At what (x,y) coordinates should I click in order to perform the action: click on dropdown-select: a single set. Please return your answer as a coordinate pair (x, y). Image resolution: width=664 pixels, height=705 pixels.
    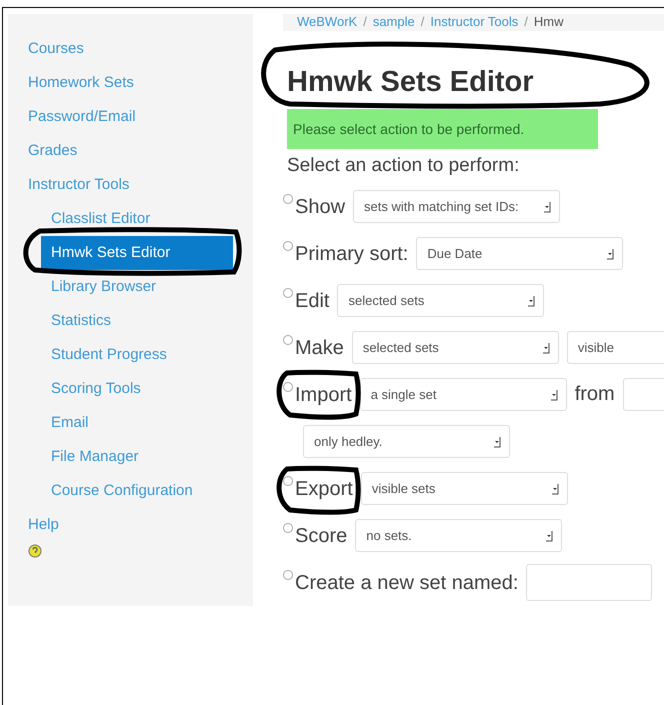
    Looking at the image, I should click on (463, 394).